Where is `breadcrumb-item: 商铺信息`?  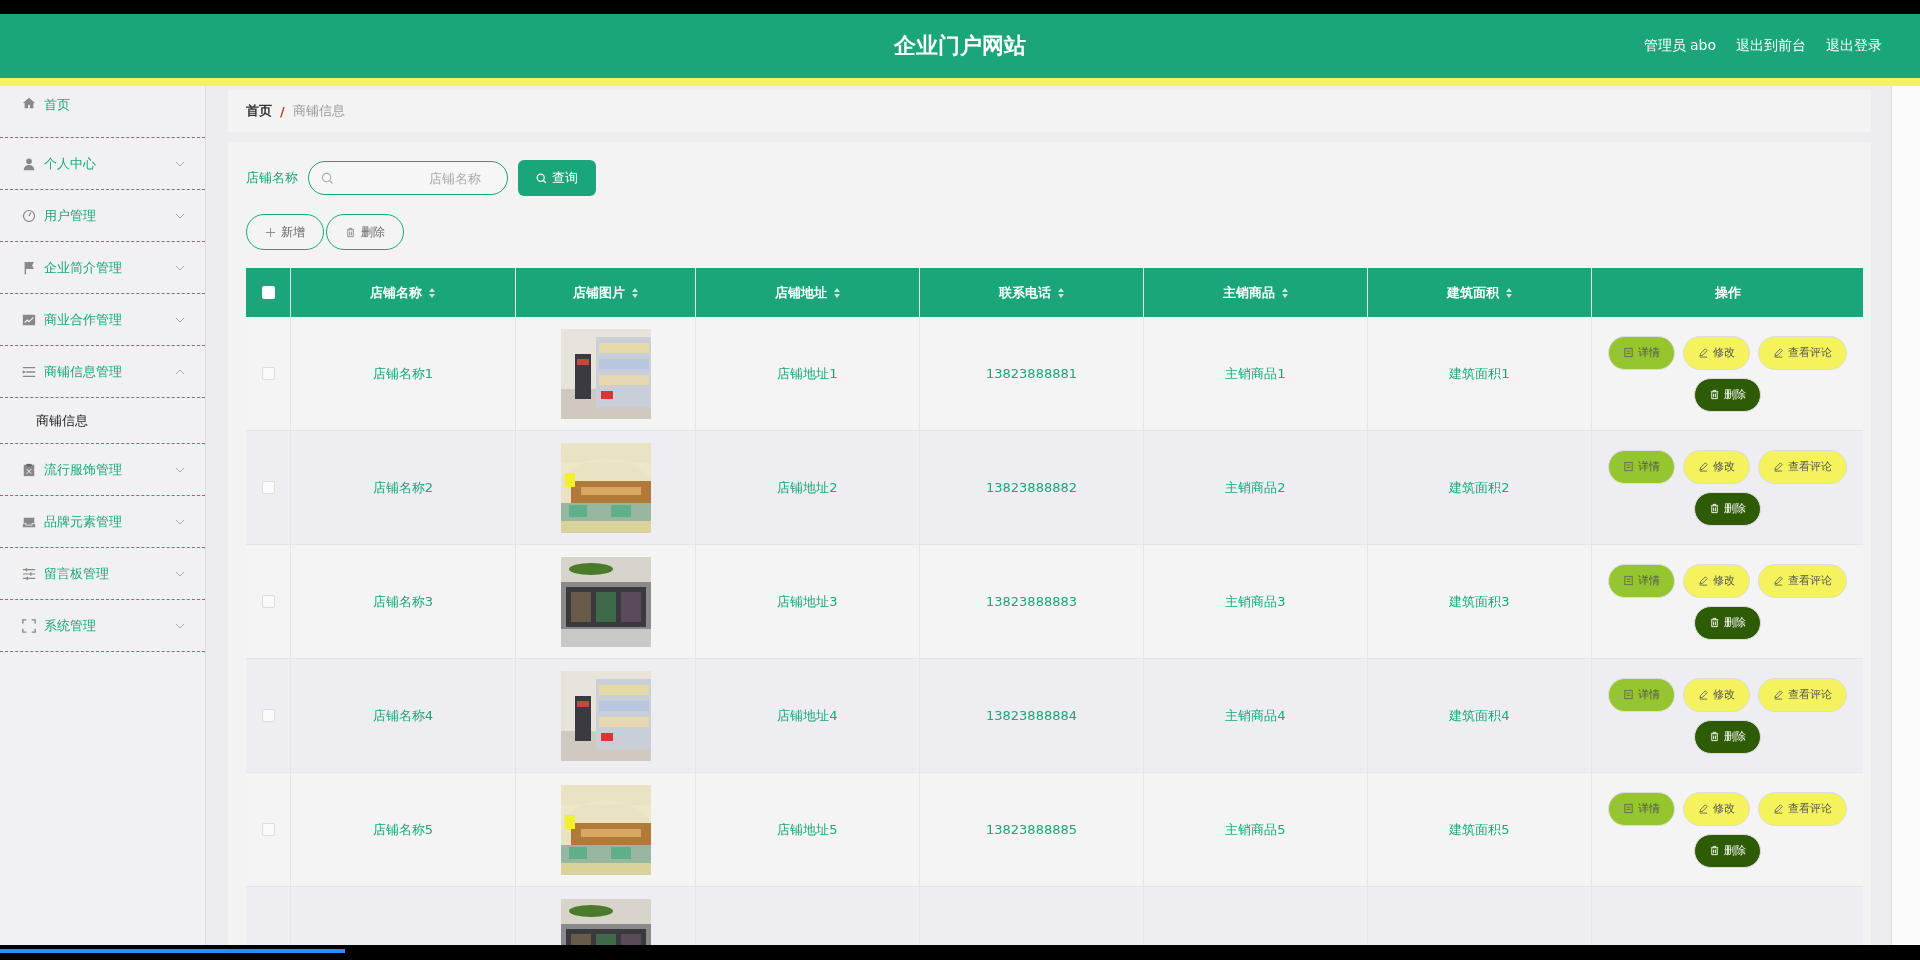 breadcrumb-item: 商铺信息 is located at coordinates (318, 111).